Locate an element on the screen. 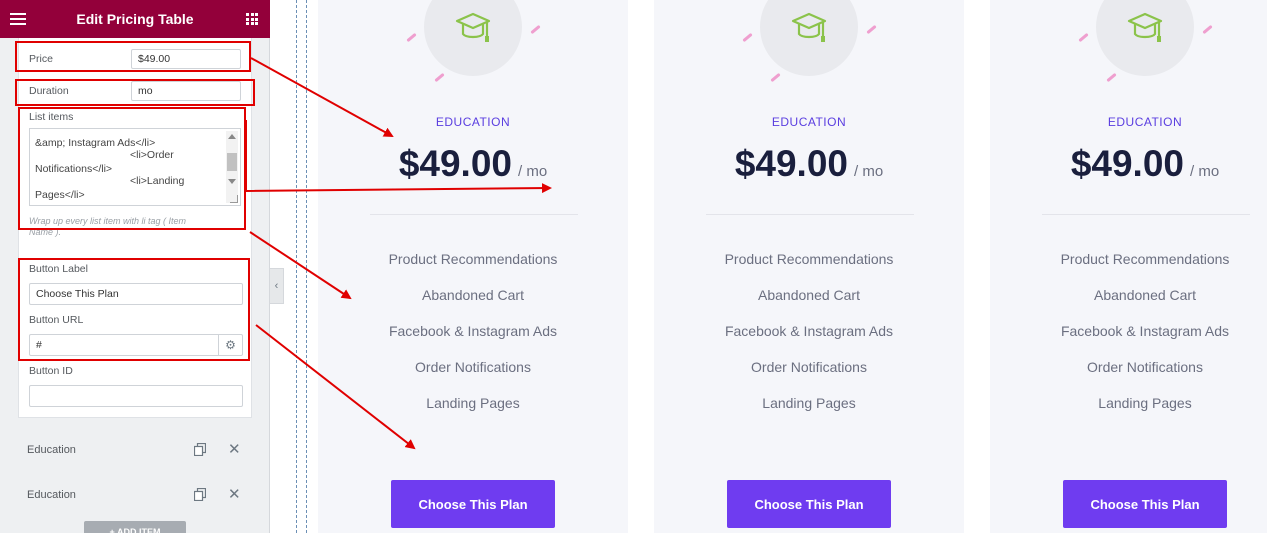 This screenshot has height=533, width=1267. add-item-button: + ADD ITEM is located at coordinates (135, 527).